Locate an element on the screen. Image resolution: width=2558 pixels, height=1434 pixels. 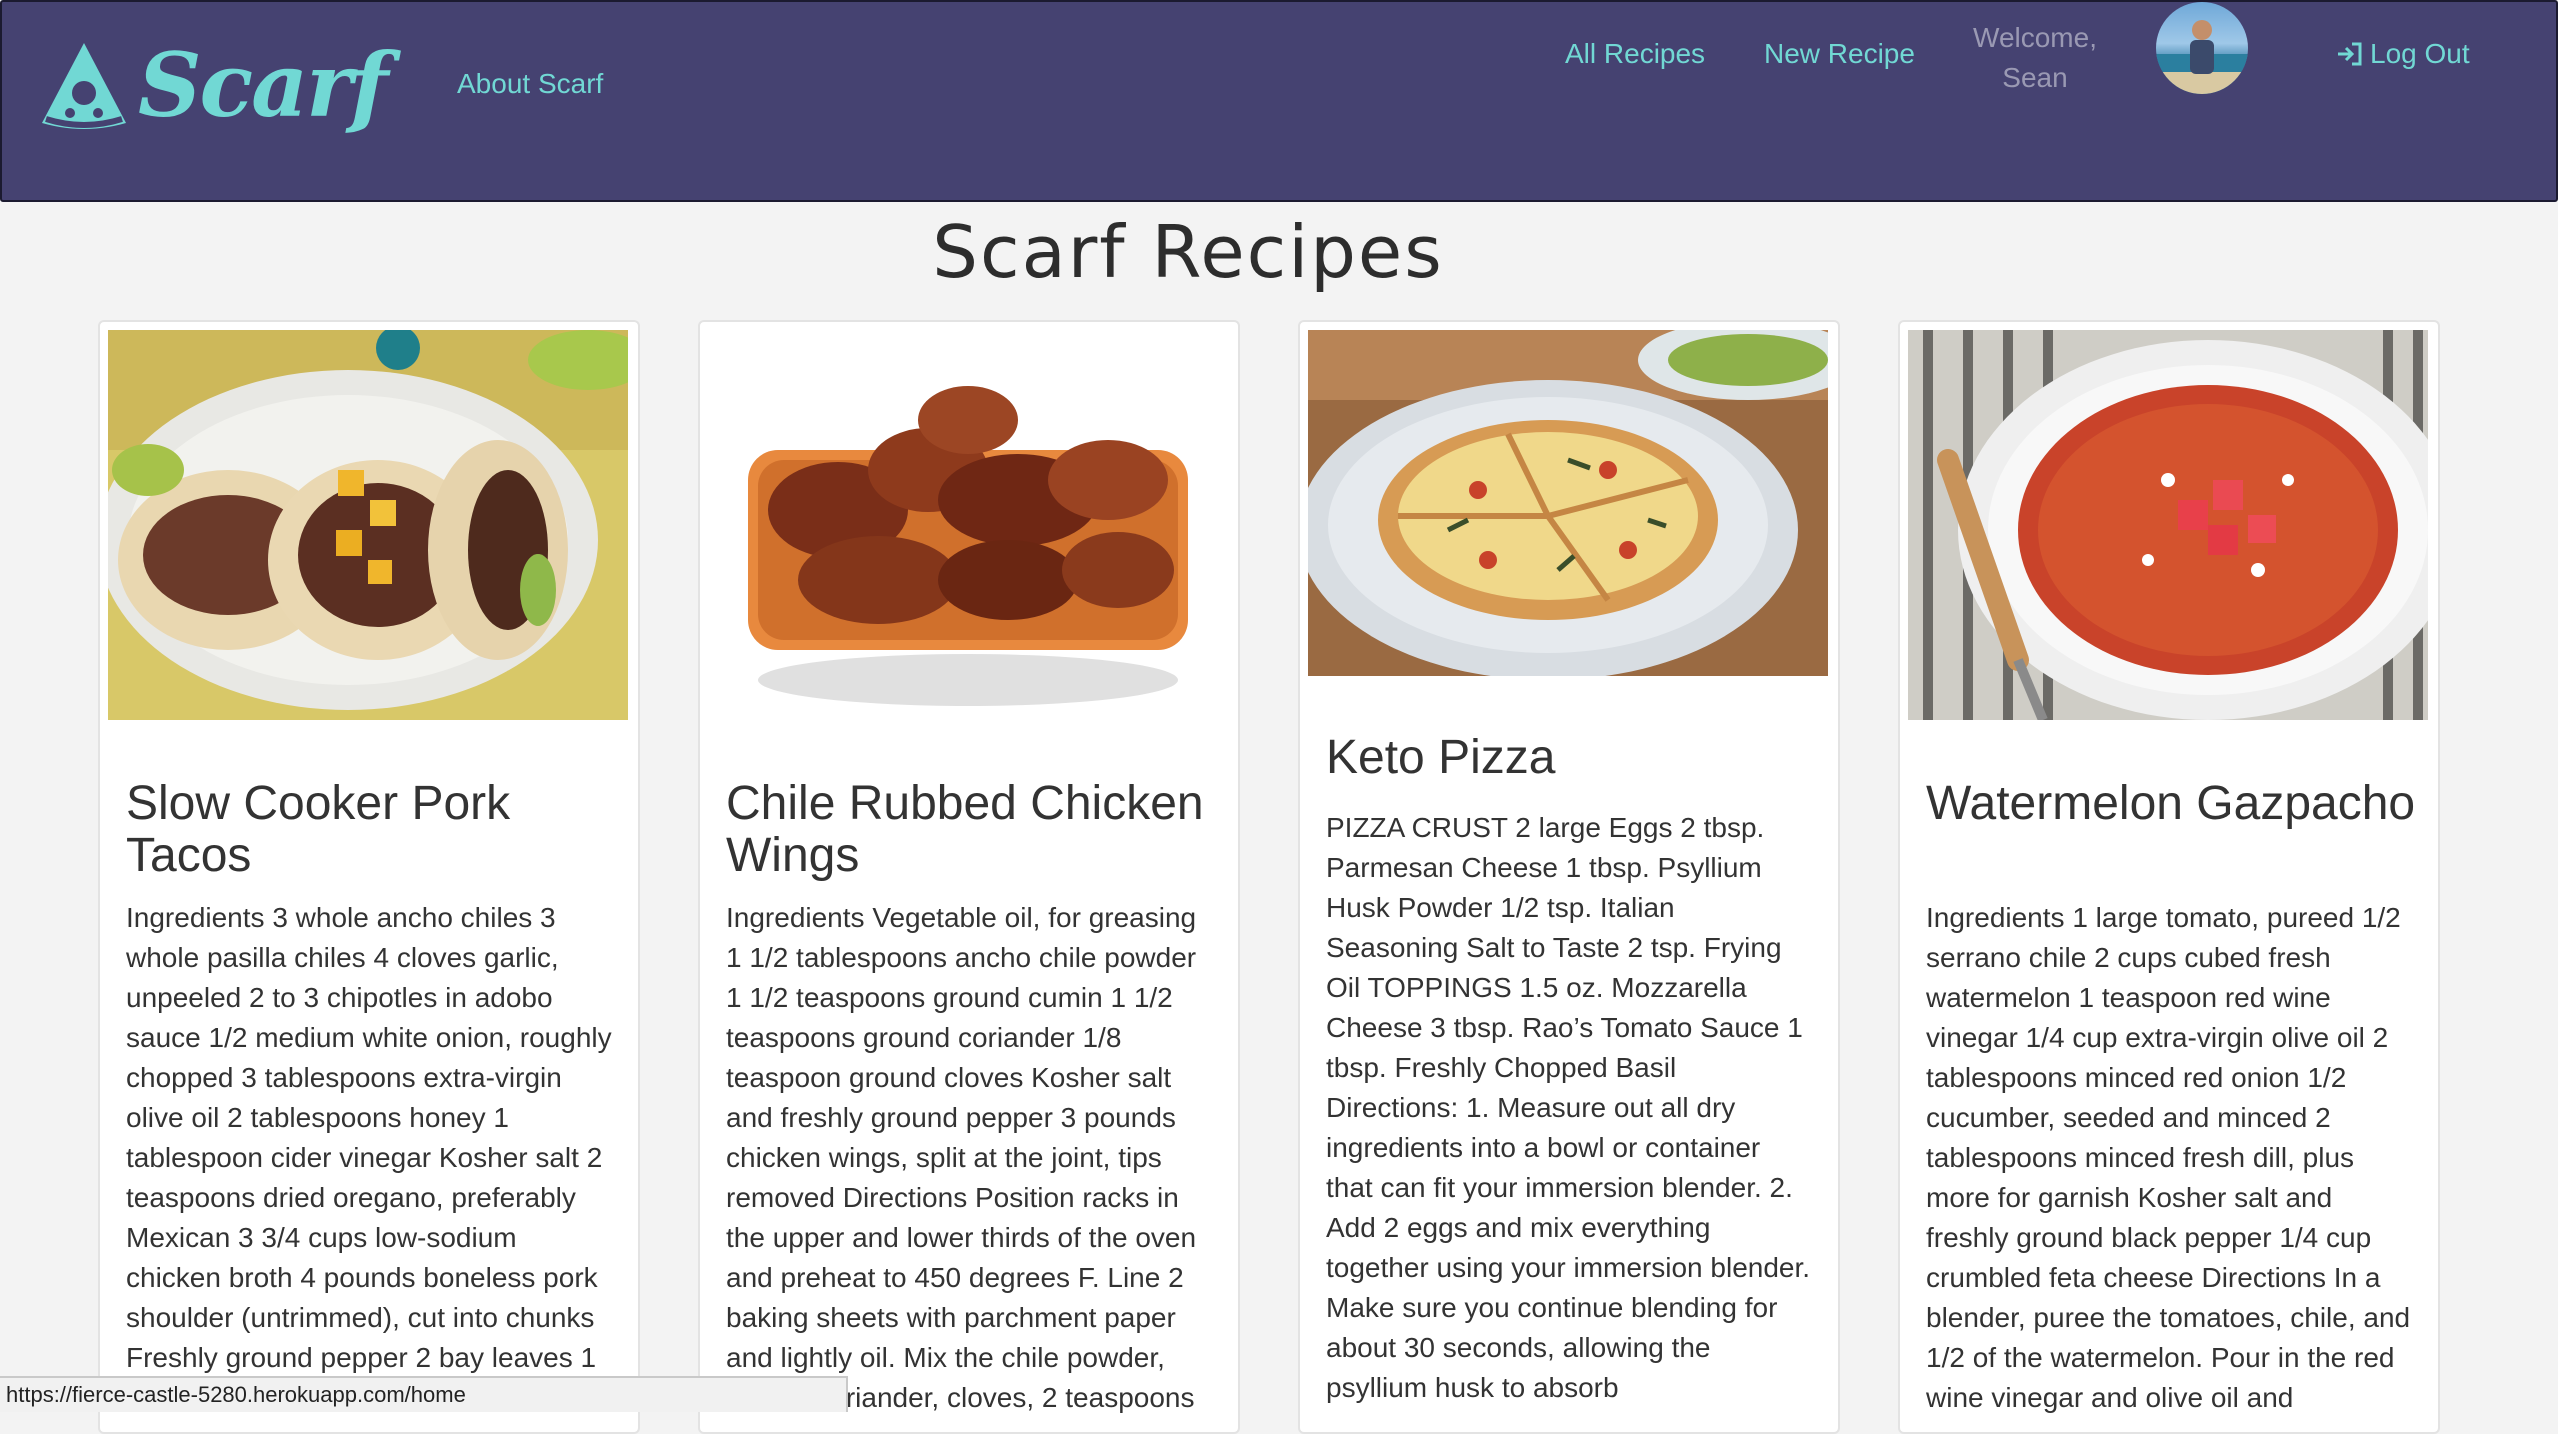
nav-all-recipes: All Recipes is located at coordinates (1635, 54).